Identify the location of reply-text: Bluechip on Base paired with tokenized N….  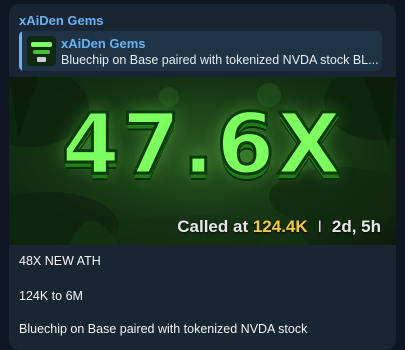
(220, 60).